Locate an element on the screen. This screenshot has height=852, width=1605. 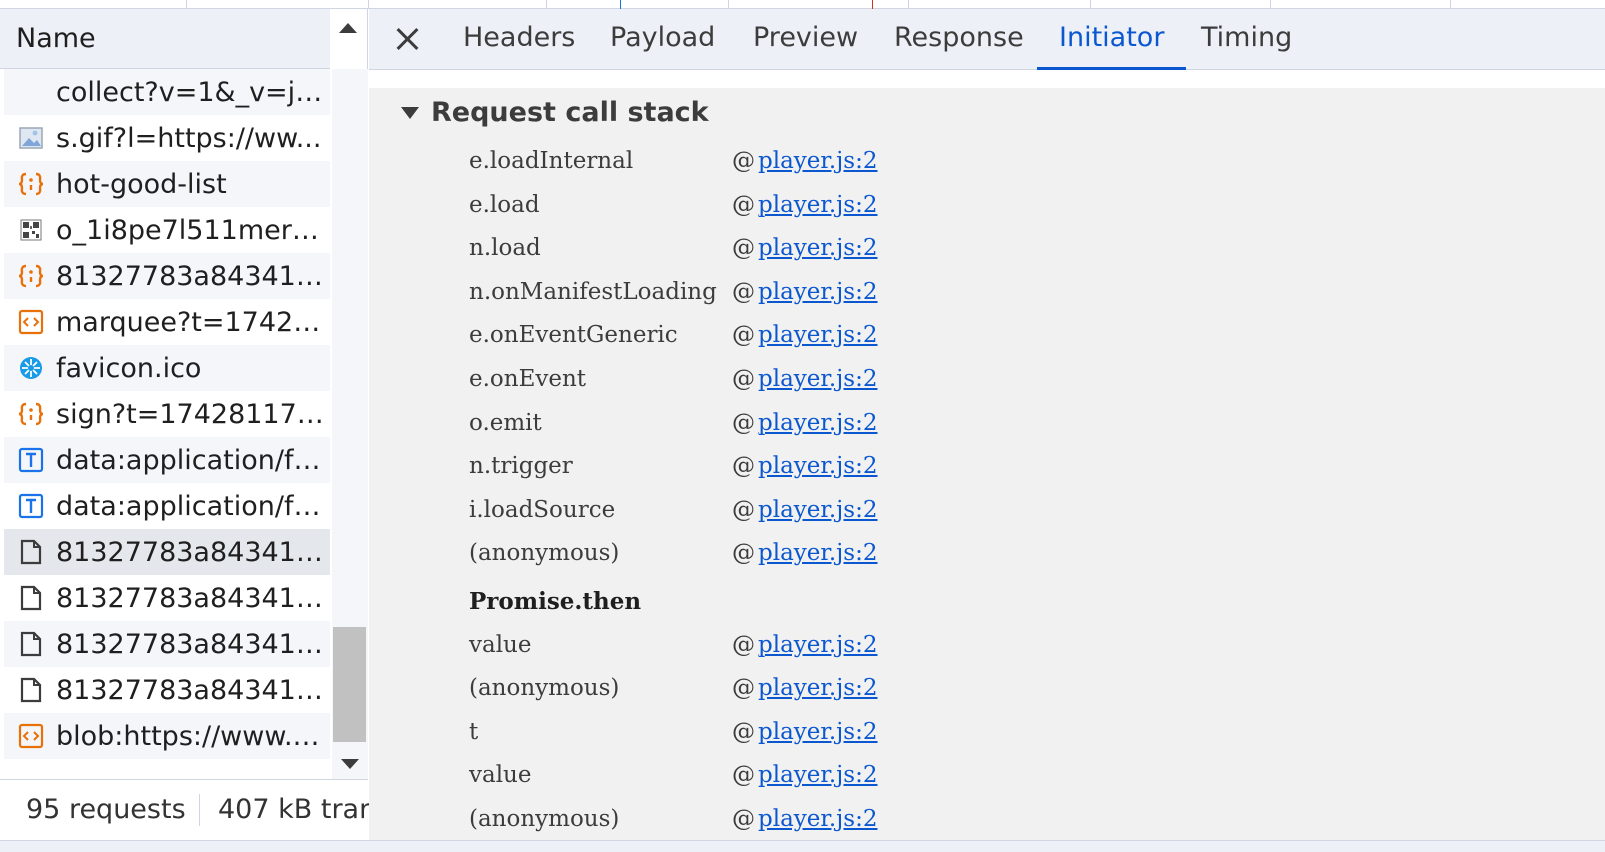
request-name: favicon.ico is located at coordinates (129, 368).